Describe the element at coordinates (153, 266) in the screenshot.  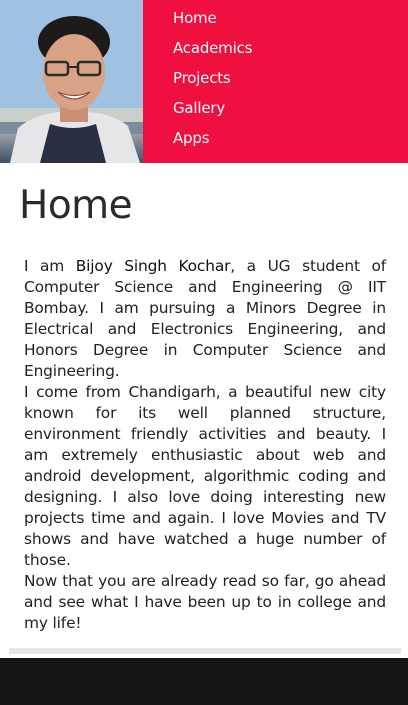
I see `author-name: Bijoy Singh Kochar` at that location.